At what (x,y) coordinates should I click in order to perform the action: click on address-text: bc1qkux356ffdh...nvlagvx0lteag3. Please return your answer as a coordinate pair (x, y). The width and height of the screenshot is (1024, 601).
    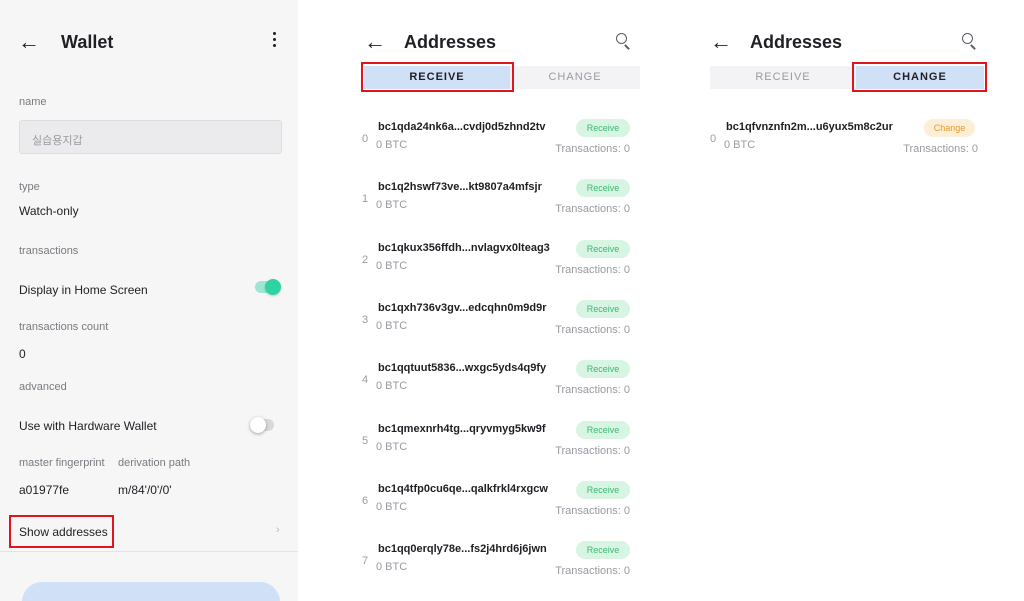
    Looking at the image, I should click on (464, 247).